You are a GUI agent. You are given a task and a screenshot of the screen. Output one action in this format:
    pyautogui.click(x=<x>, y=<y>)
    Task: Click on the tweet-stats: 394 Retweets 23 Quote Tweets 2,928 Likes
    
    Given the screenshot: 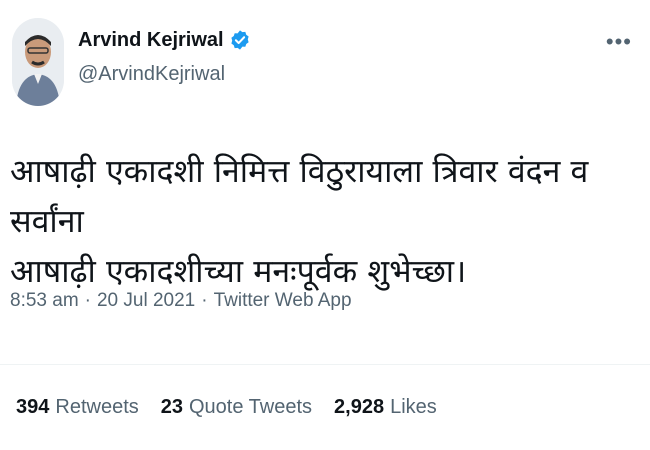 What is the action you would take?
    pyautogui.click(x=226, y=407)
    